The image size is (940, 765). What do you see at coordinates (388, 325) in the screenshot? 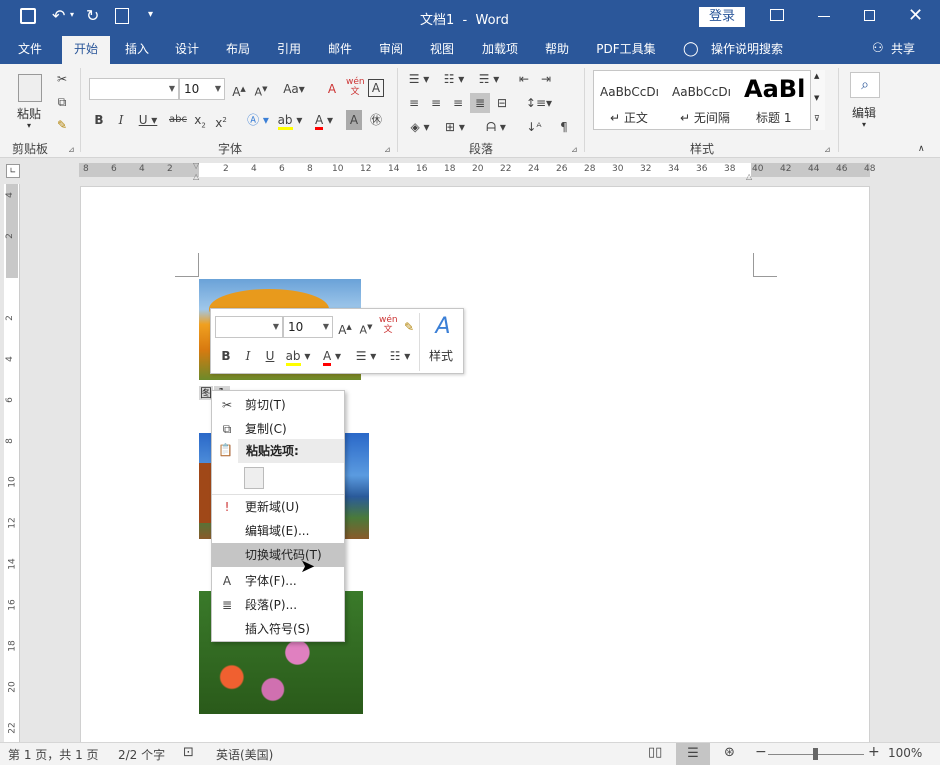
I see `phonetic-guide-icon: wén 文` at bounding box center [388, 325].